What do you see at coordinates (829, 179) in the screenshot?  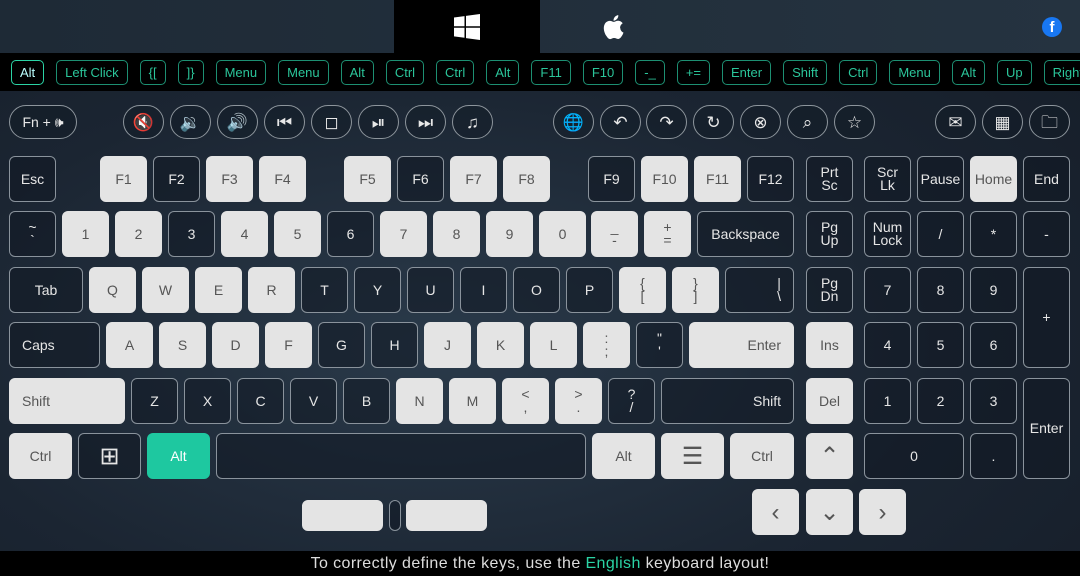 I see `key-prtsc: Prt Sc` at bounding box center [829, 179].